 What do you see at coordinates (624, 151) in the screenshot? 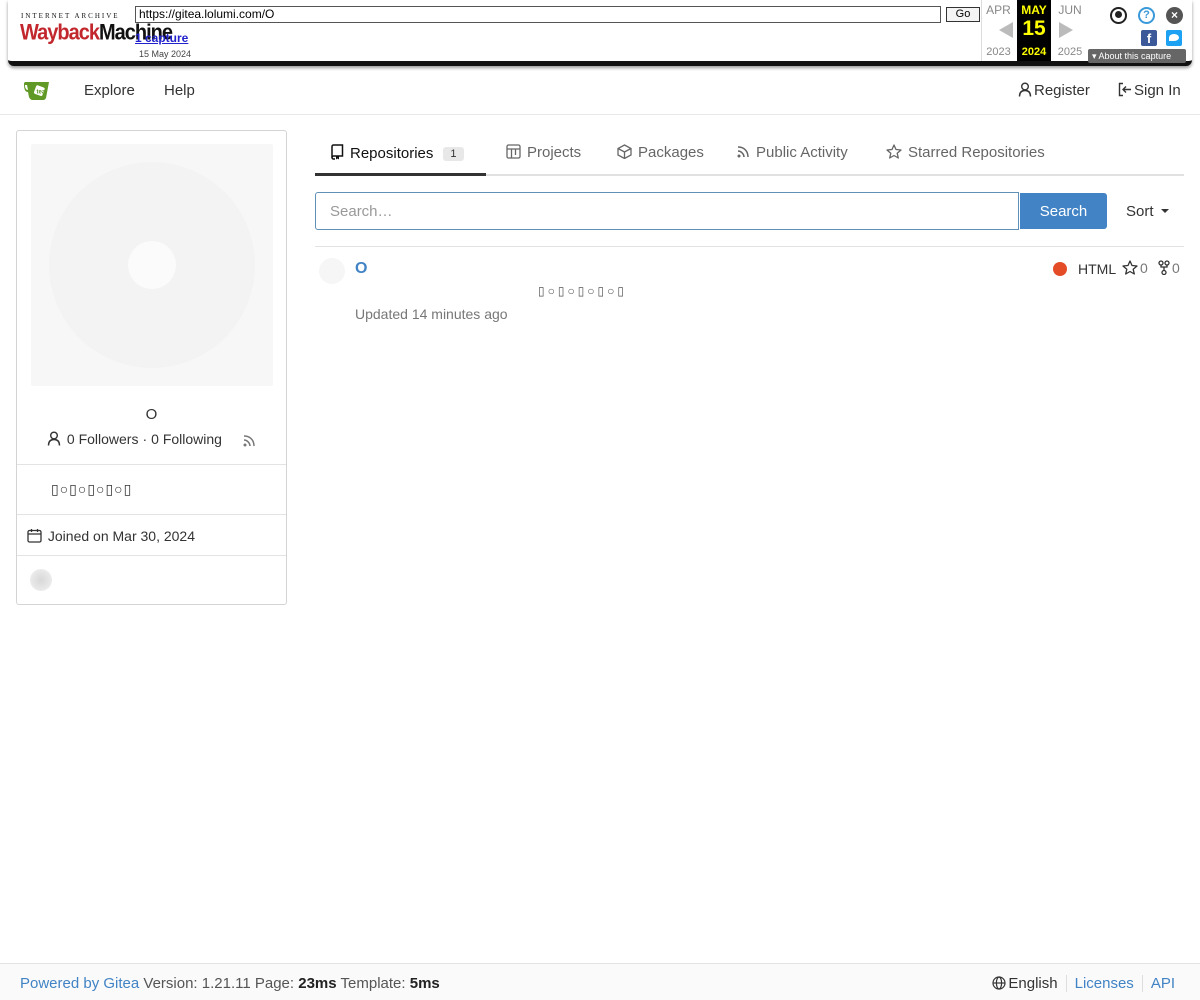
I see `package-icon` at bounding box center [624, 151].